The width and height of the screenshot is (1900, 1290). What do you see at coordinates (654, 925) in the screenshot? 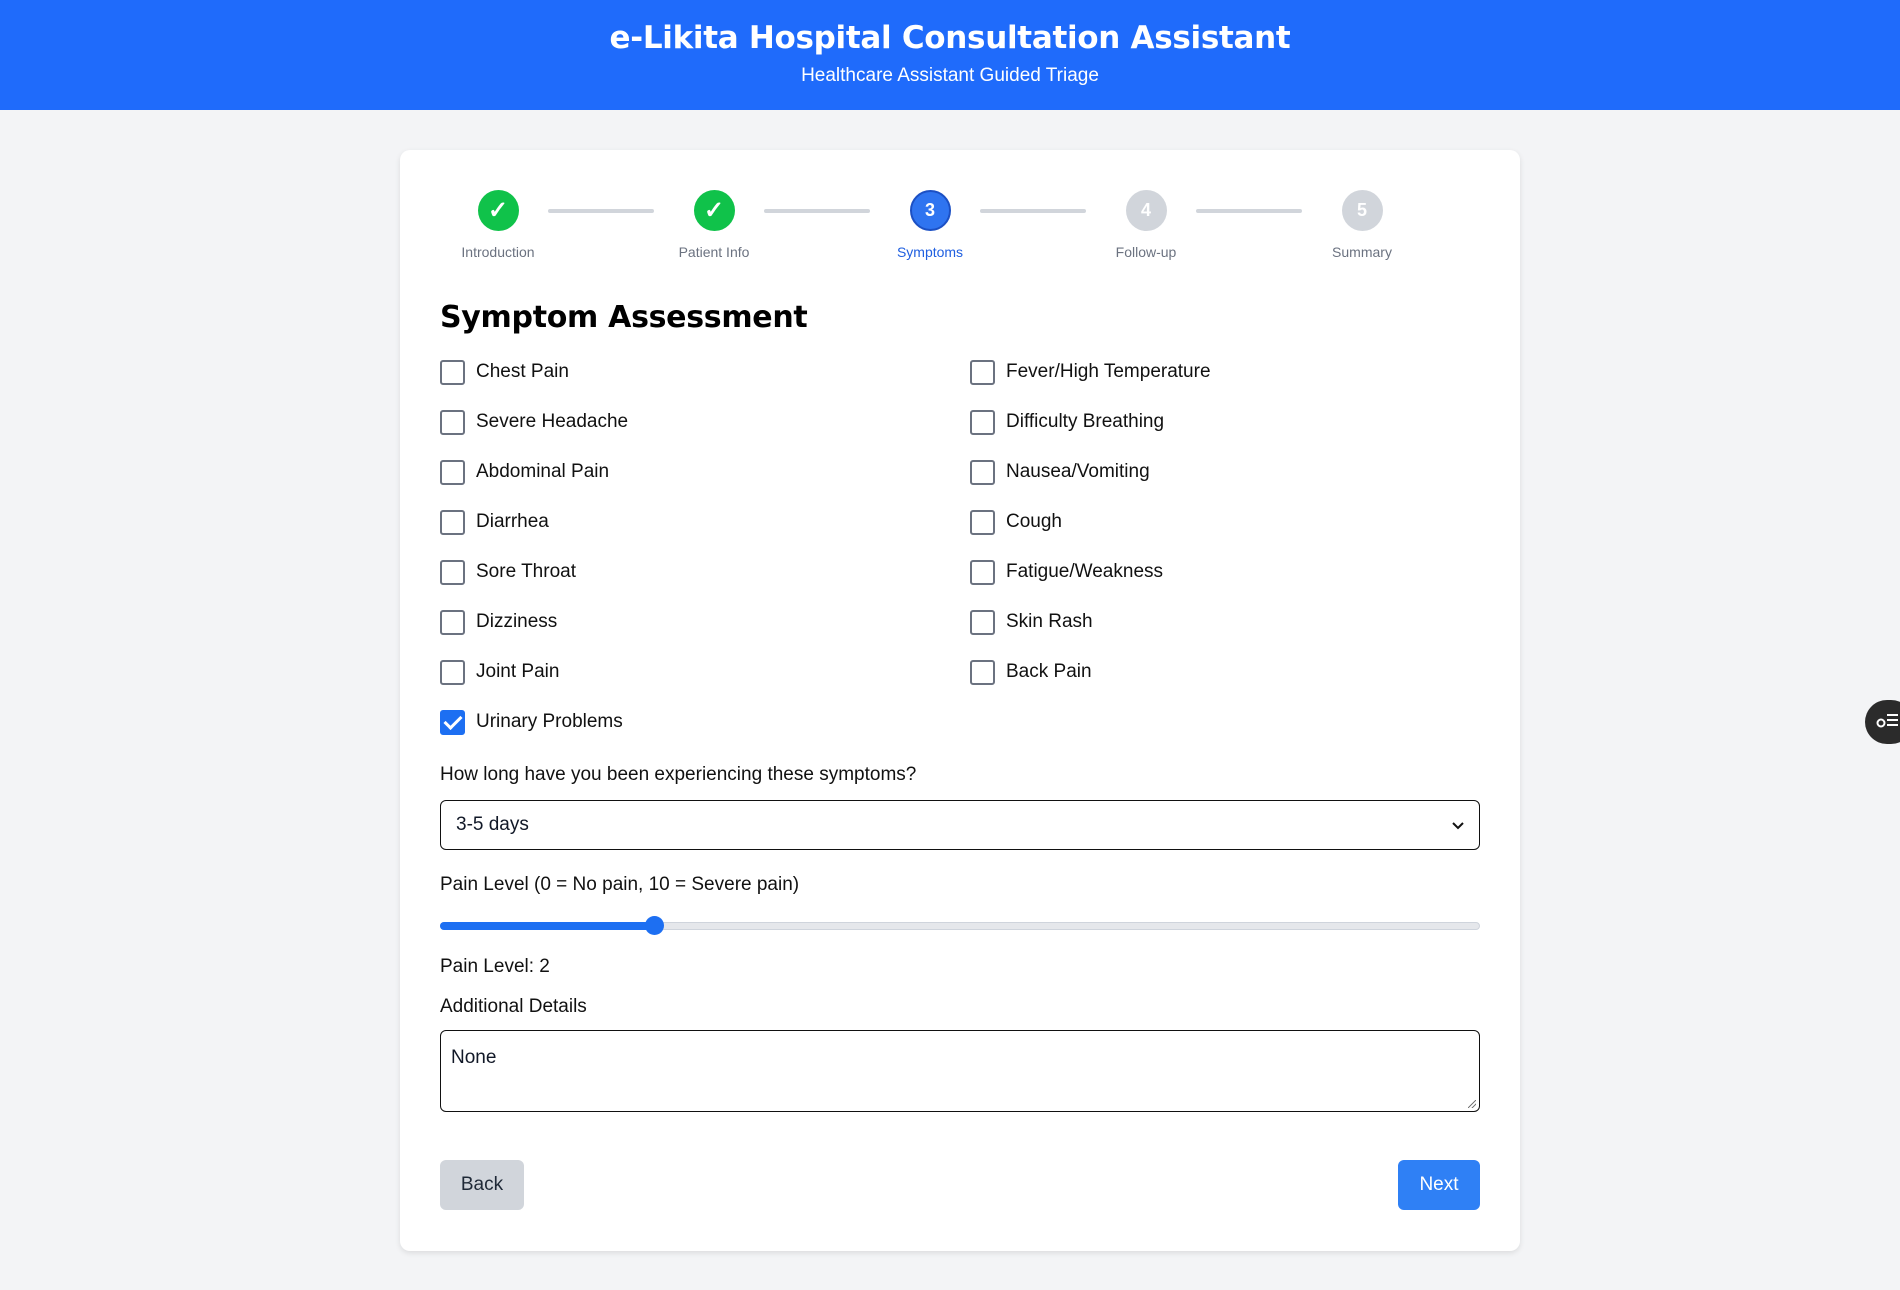
I see `slider-thumb` at bounding box center [654, 925].